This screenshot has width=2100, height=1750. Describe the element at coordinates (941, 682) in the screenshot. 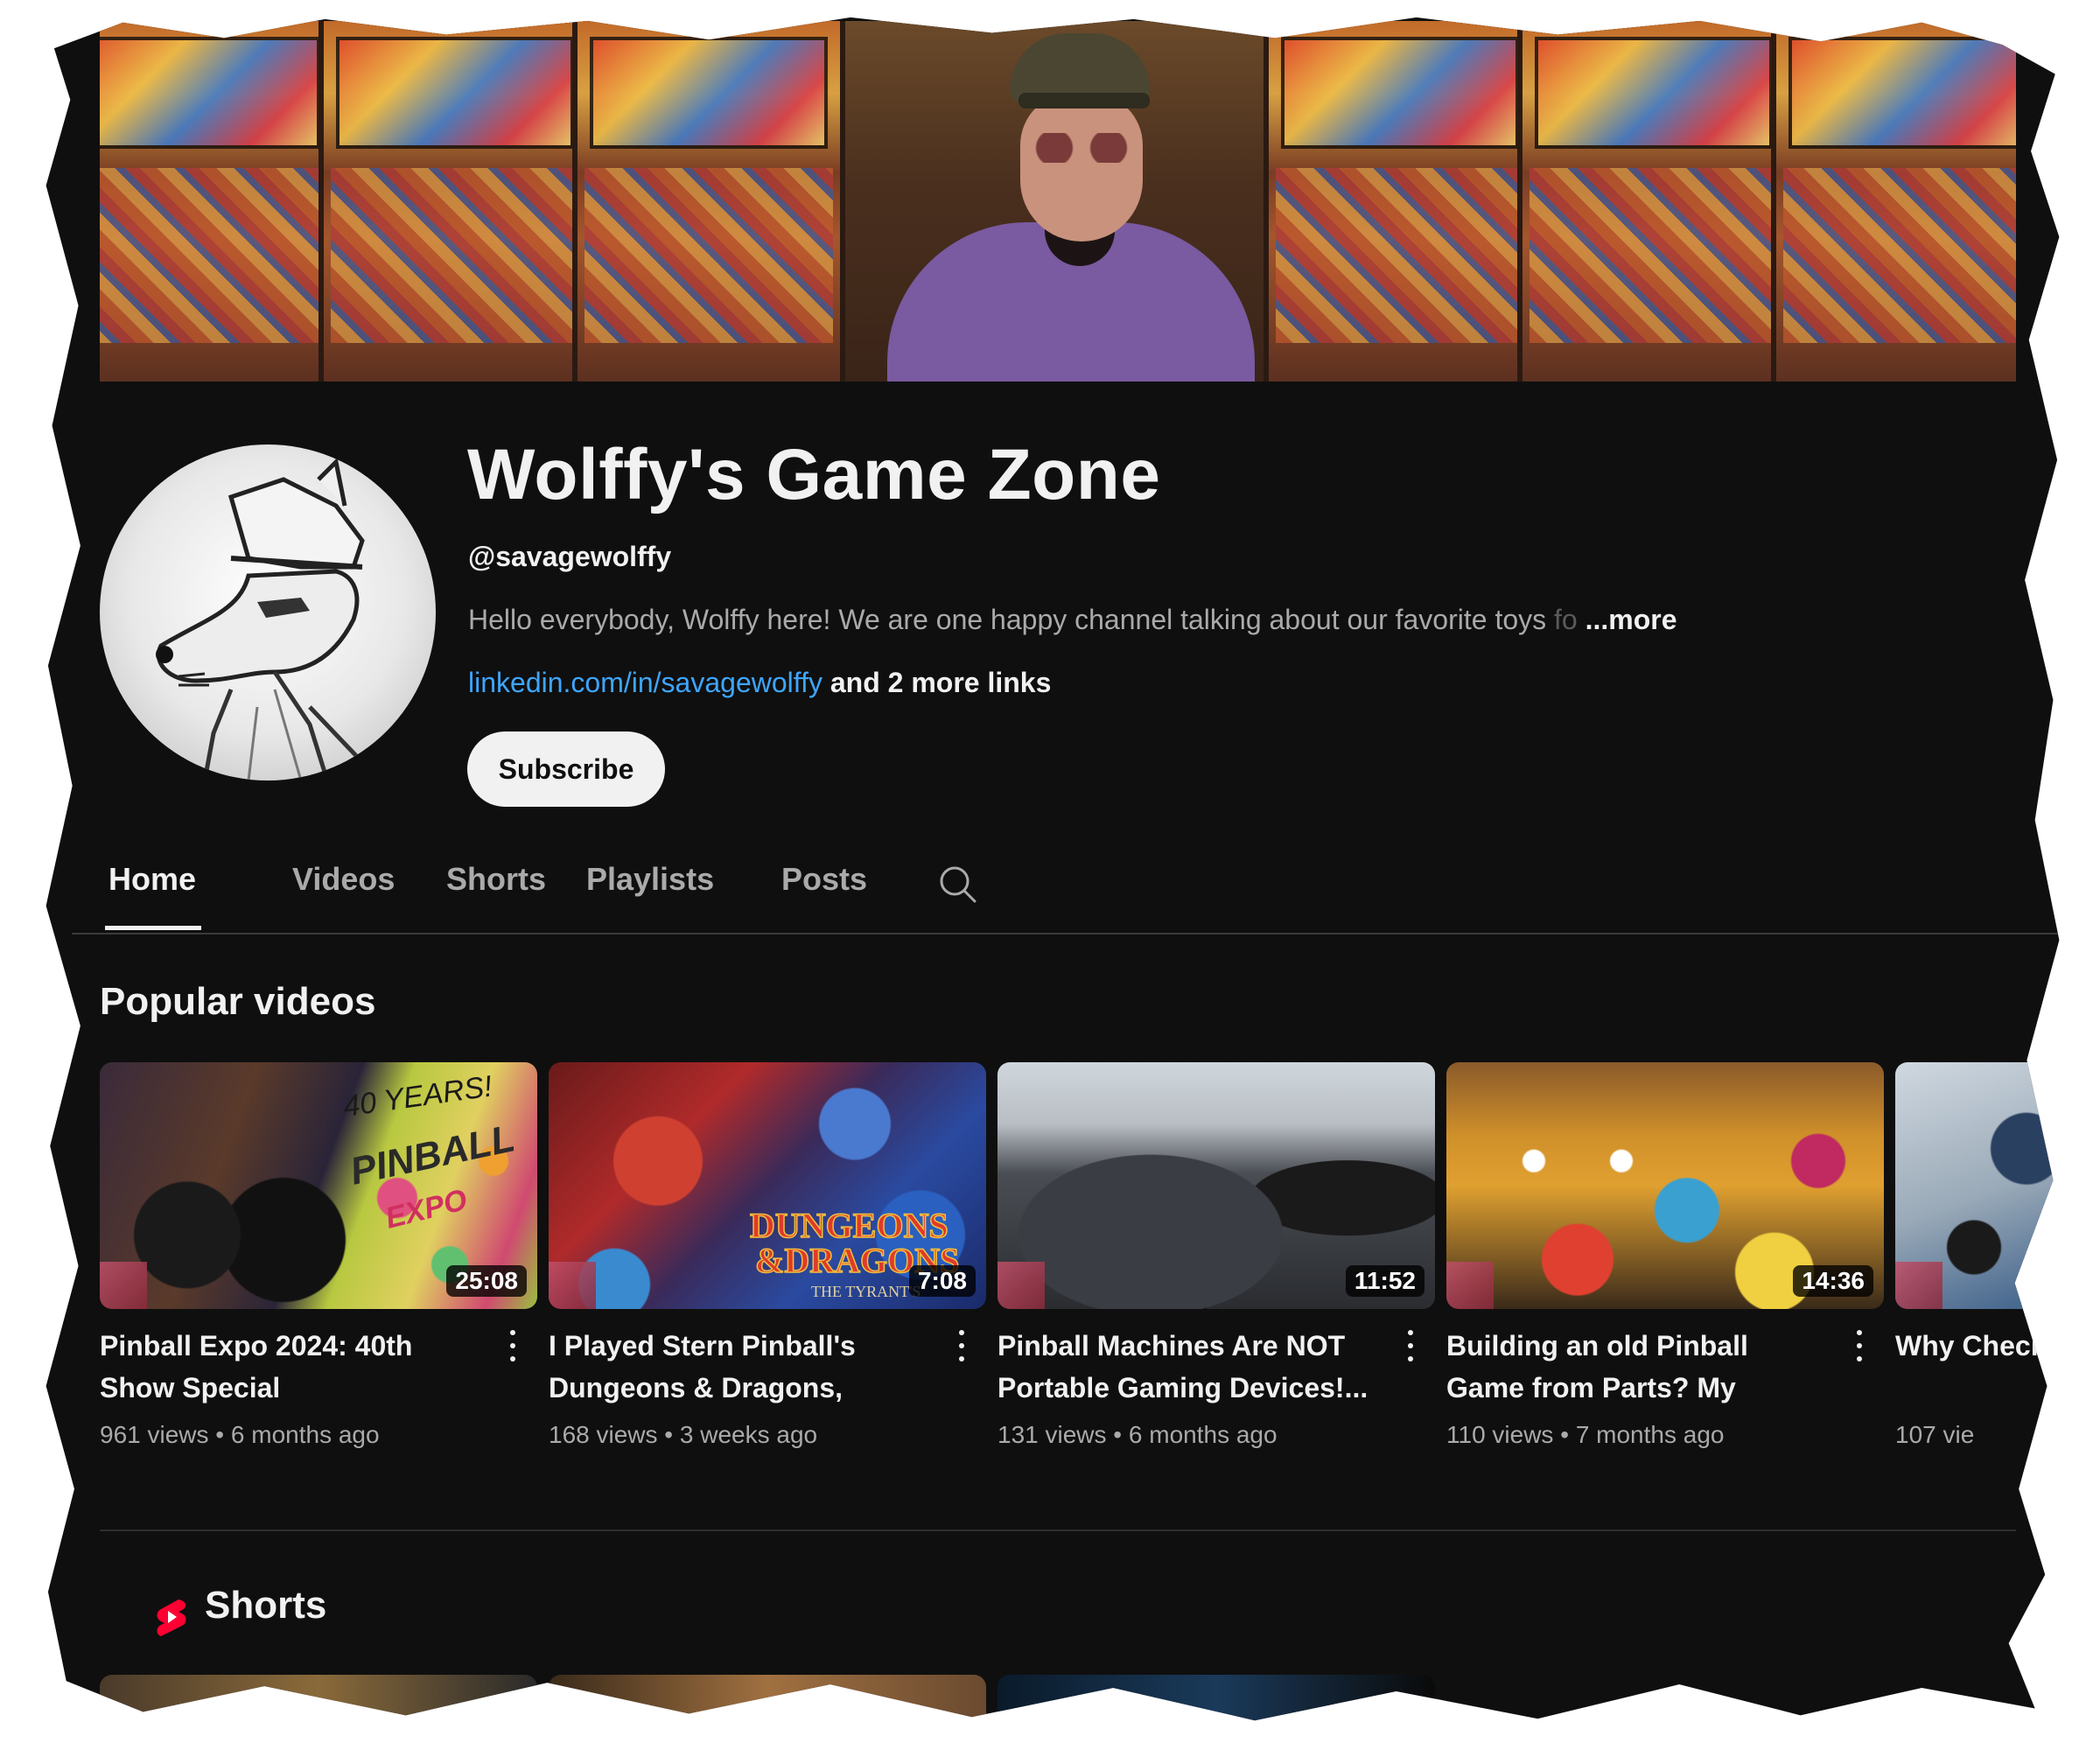

I see `more-links-link: and 2 more links` at that location.